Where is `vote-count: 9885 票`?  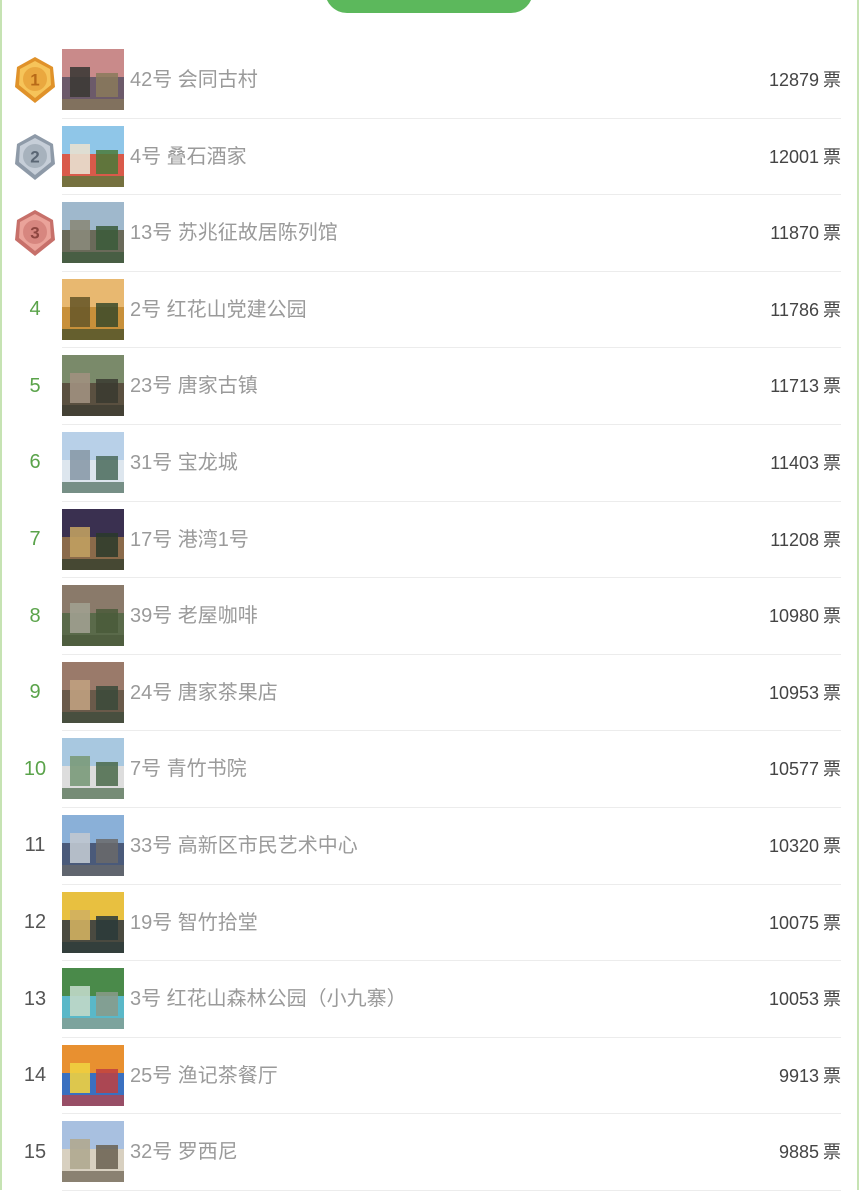
vote-count: 9885 票 is located at coordinates (810, 1152).